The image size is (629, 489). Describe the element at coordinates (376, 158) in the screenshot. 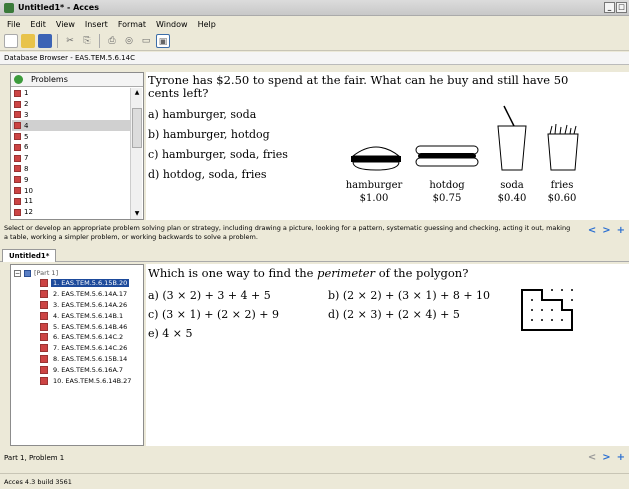

I see `hamburger-icon` at that location.